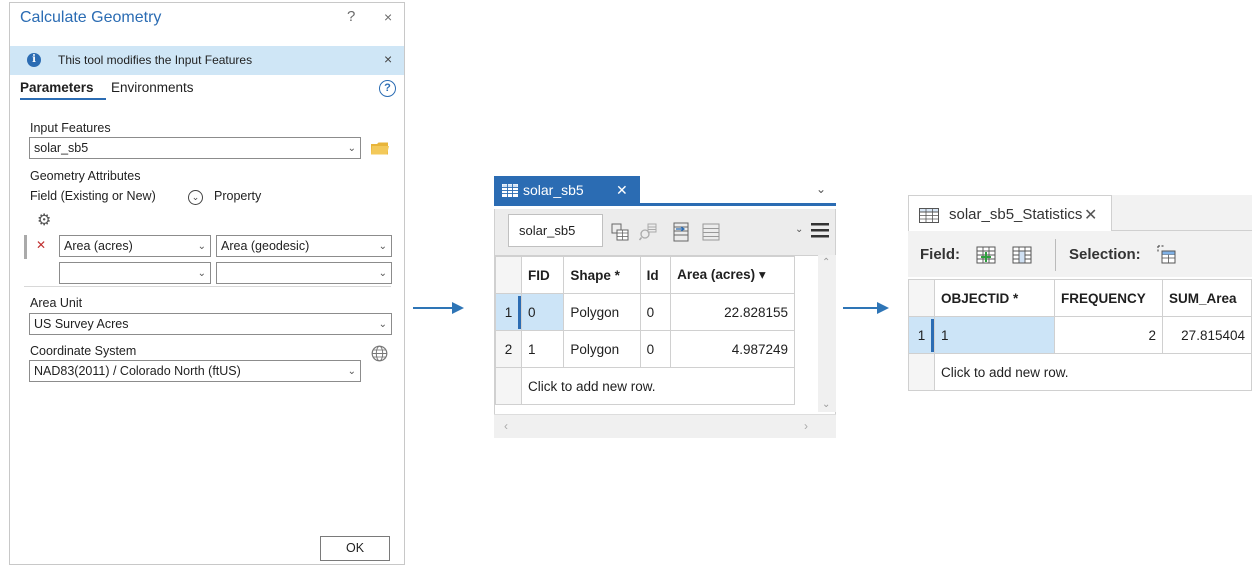 The height and width of the screenshot is (567, 1252). I want to click on remove-row-icon: ✕, so click(41, 245).